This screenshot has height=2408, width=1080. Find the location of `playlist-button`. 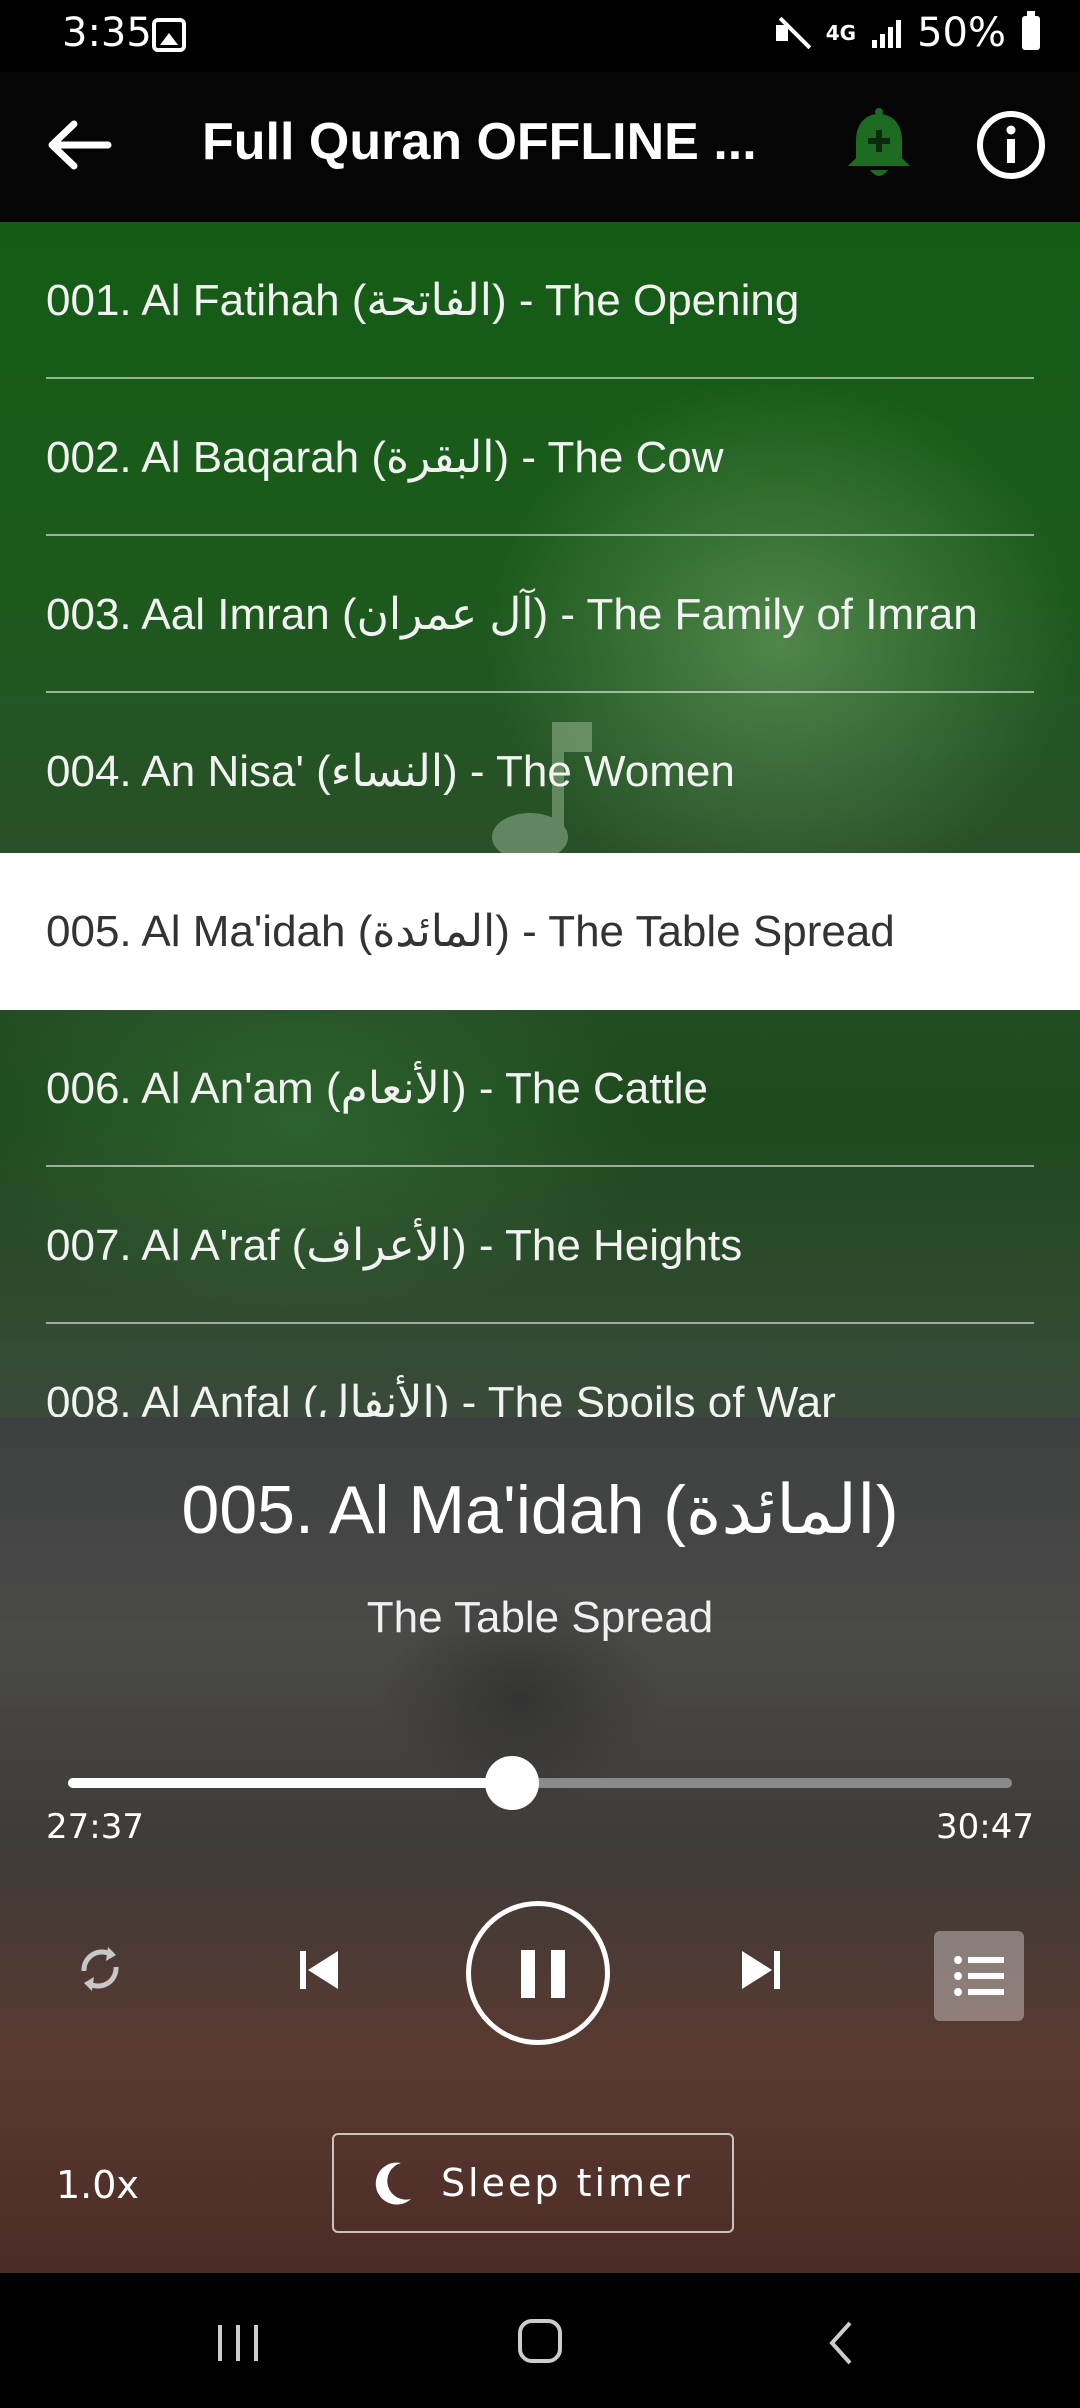

playlist-button is located at coordinates (979, 1976).